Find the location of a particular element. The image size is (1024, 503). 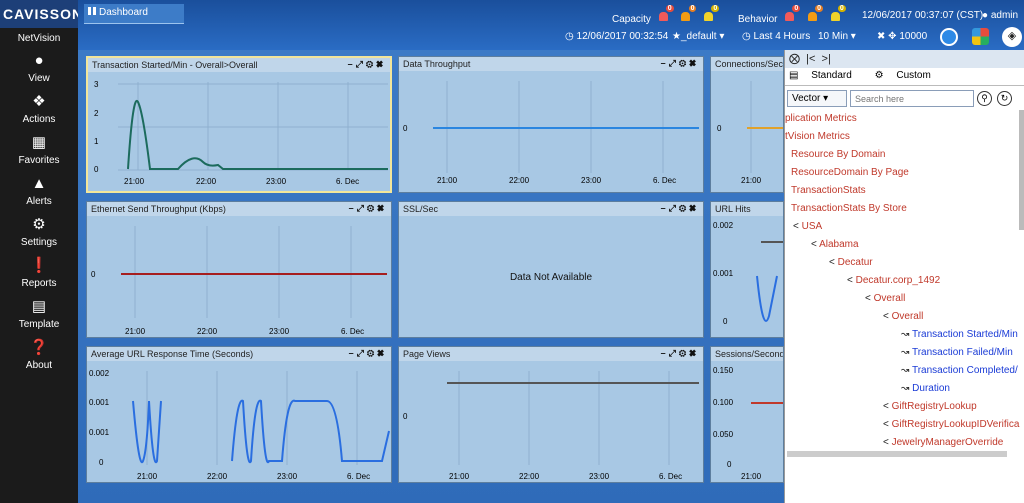

tree-node: TransactionStats is located at coordinates (903, 191).